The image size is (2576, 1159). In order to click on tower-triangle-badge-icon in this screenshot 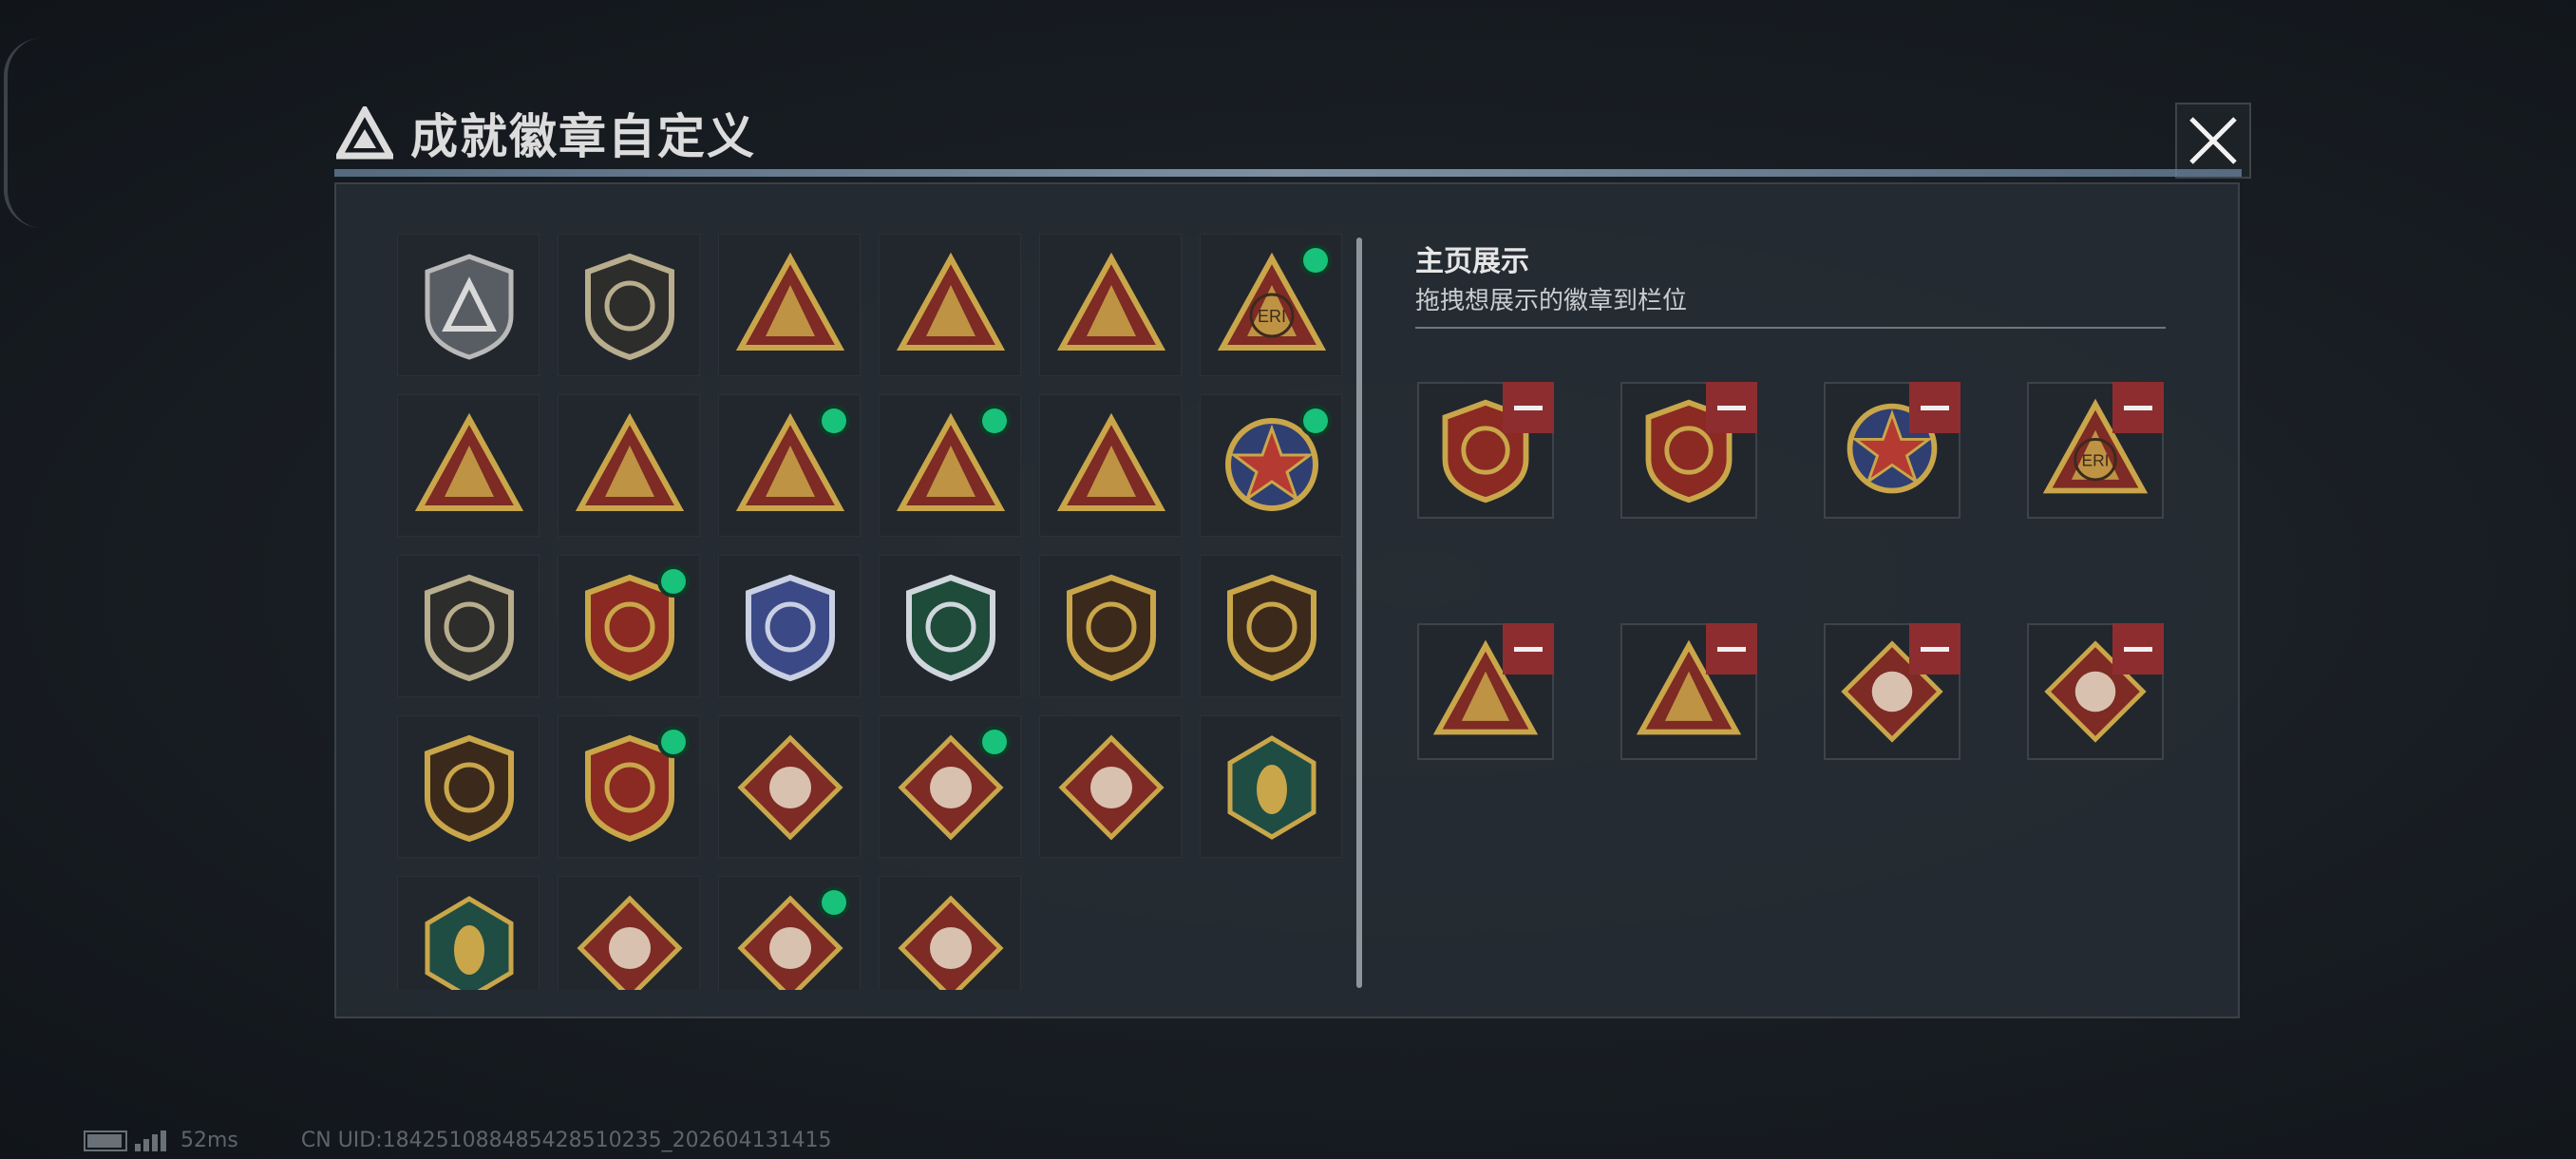, I will do `click(790, 301)`.